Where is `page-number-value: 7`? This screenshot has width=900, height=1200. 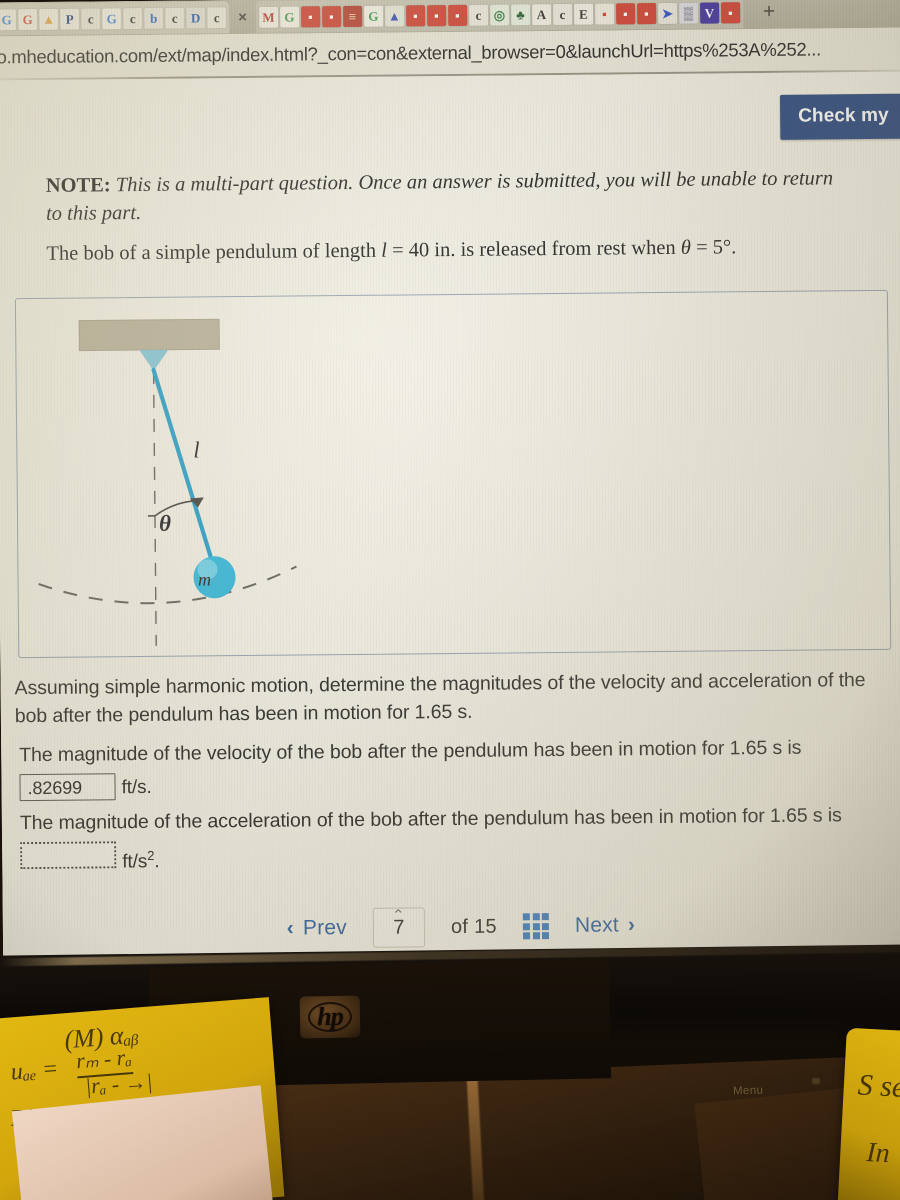 page-number-value: 7 is located at coordinates (399, 927).